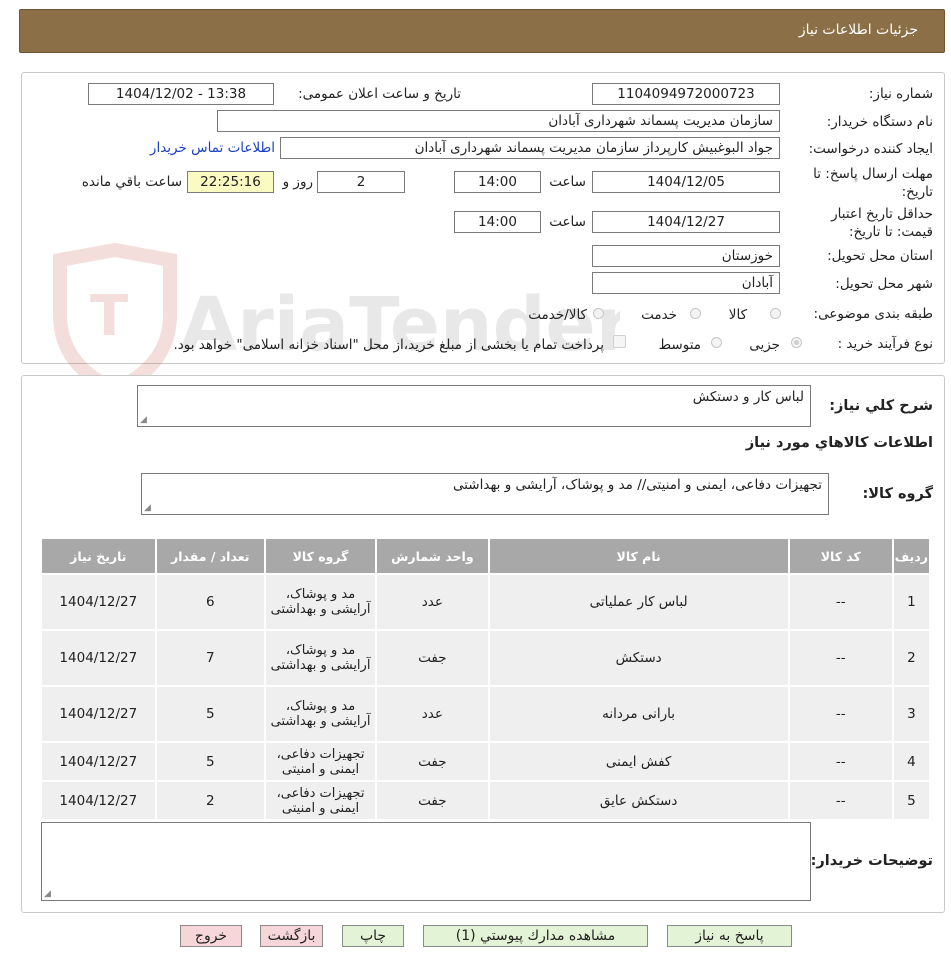 Image resolution: width=951 pixels, height=969 pixels. I want to click on cell-row-no: 1, so click(911, 602).